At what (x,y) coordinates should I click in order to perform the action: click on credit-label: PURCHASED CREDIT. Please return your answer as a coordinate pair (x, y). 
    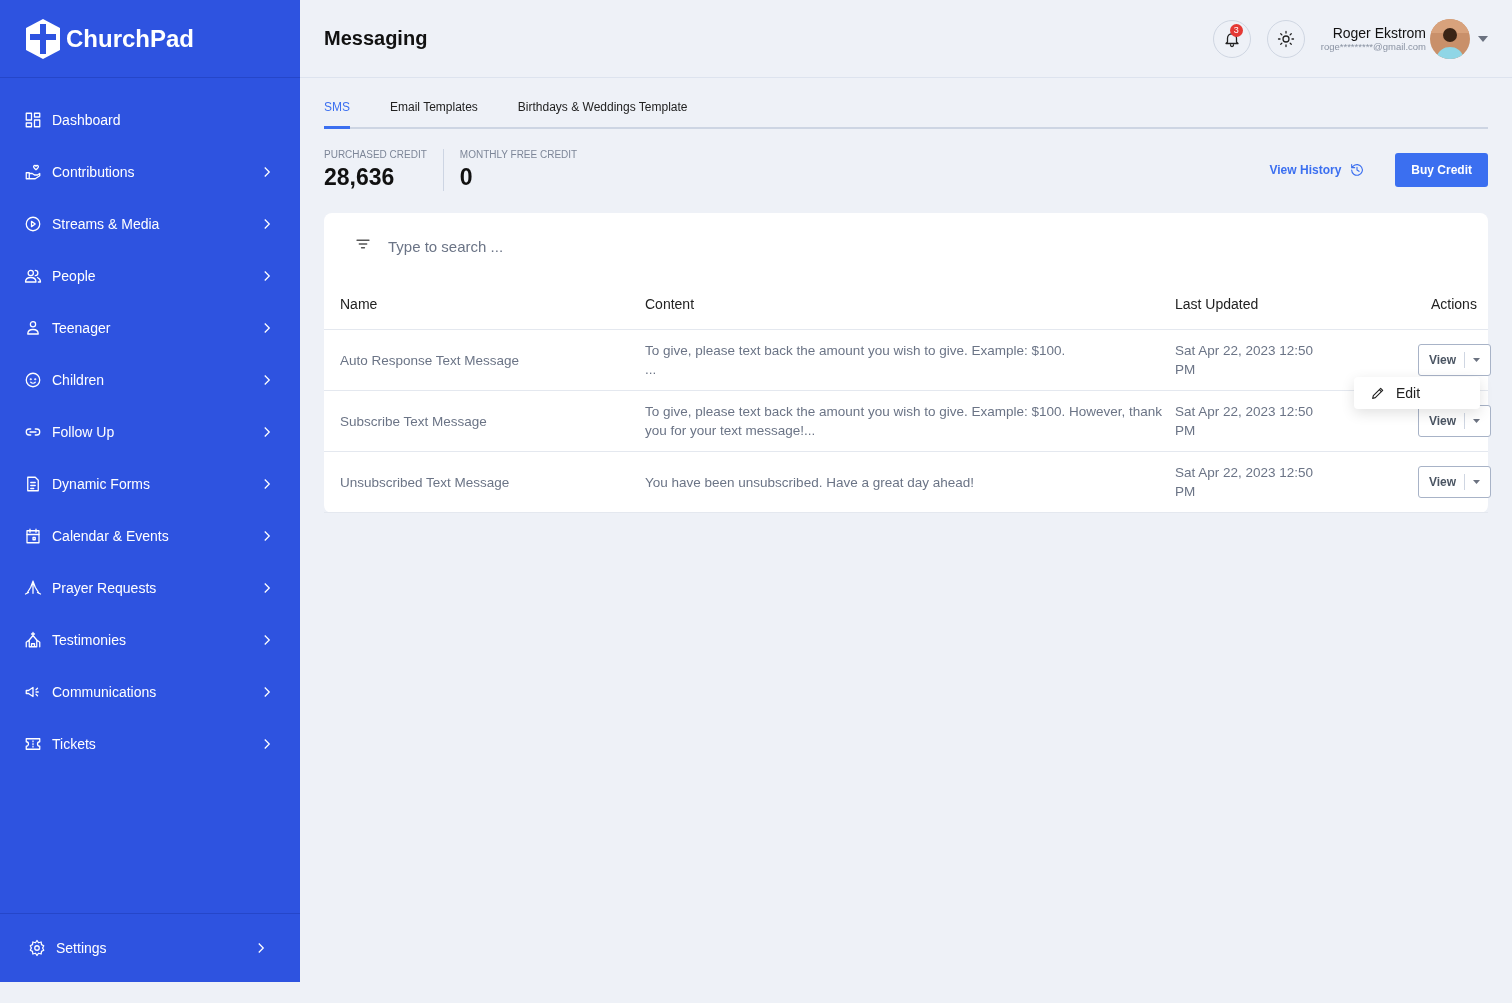
    Looking at the image, I should click on (375, 154).